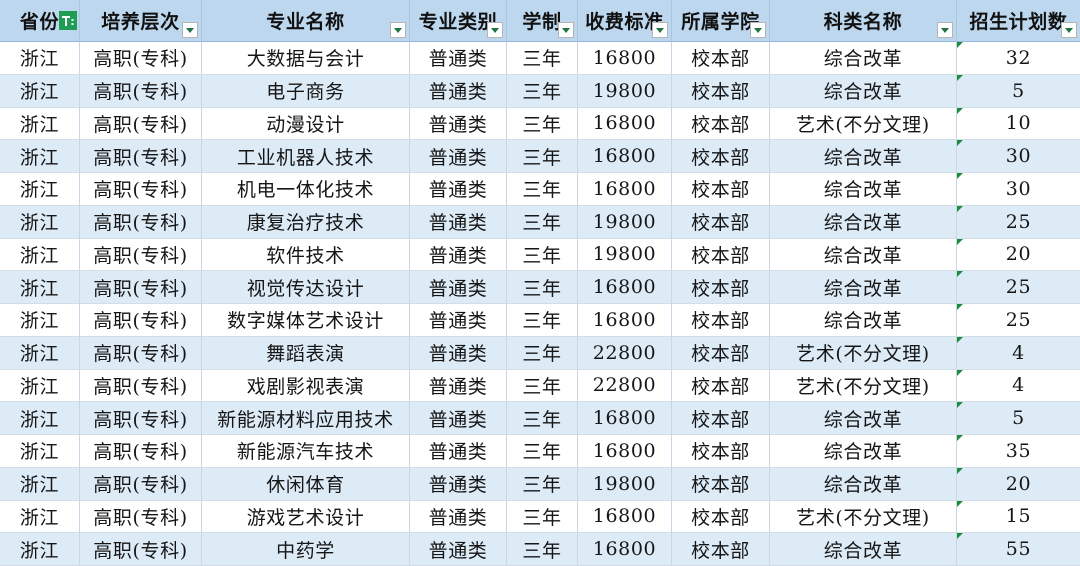  Describe the element at coordinates (1018, 58) in the screenshot. I see `cell-enrollment-quota: 32` at that location.